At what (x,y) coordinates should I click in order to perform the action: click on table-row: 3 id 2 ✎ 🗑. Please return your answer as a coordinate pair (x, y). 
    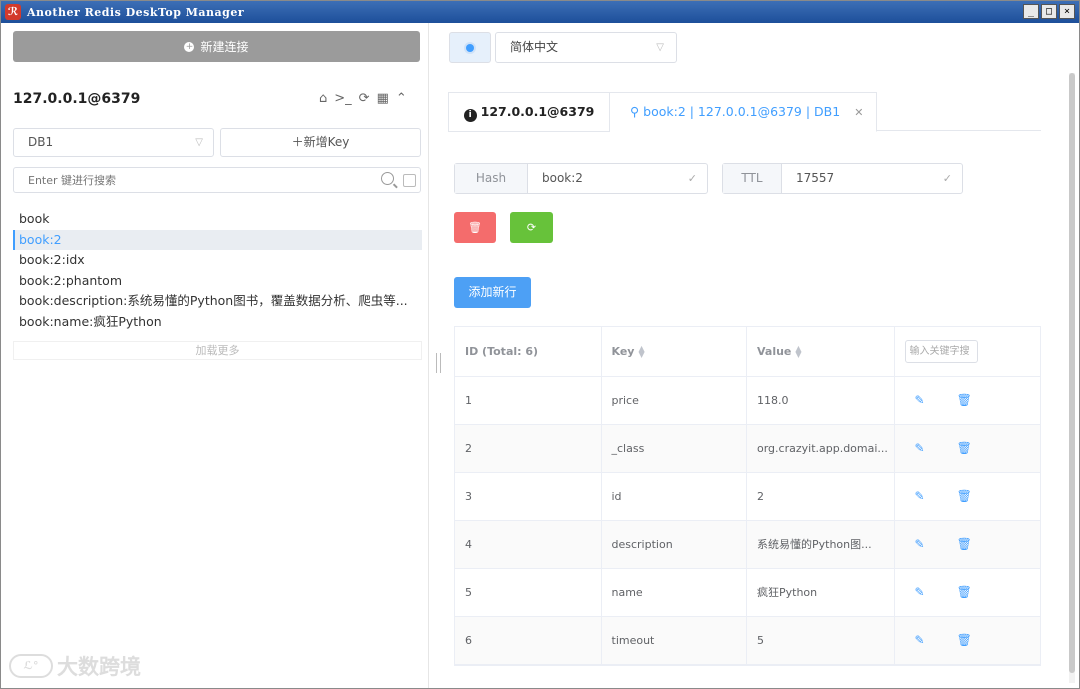
    Looking at the image, I should click on (747, 497).